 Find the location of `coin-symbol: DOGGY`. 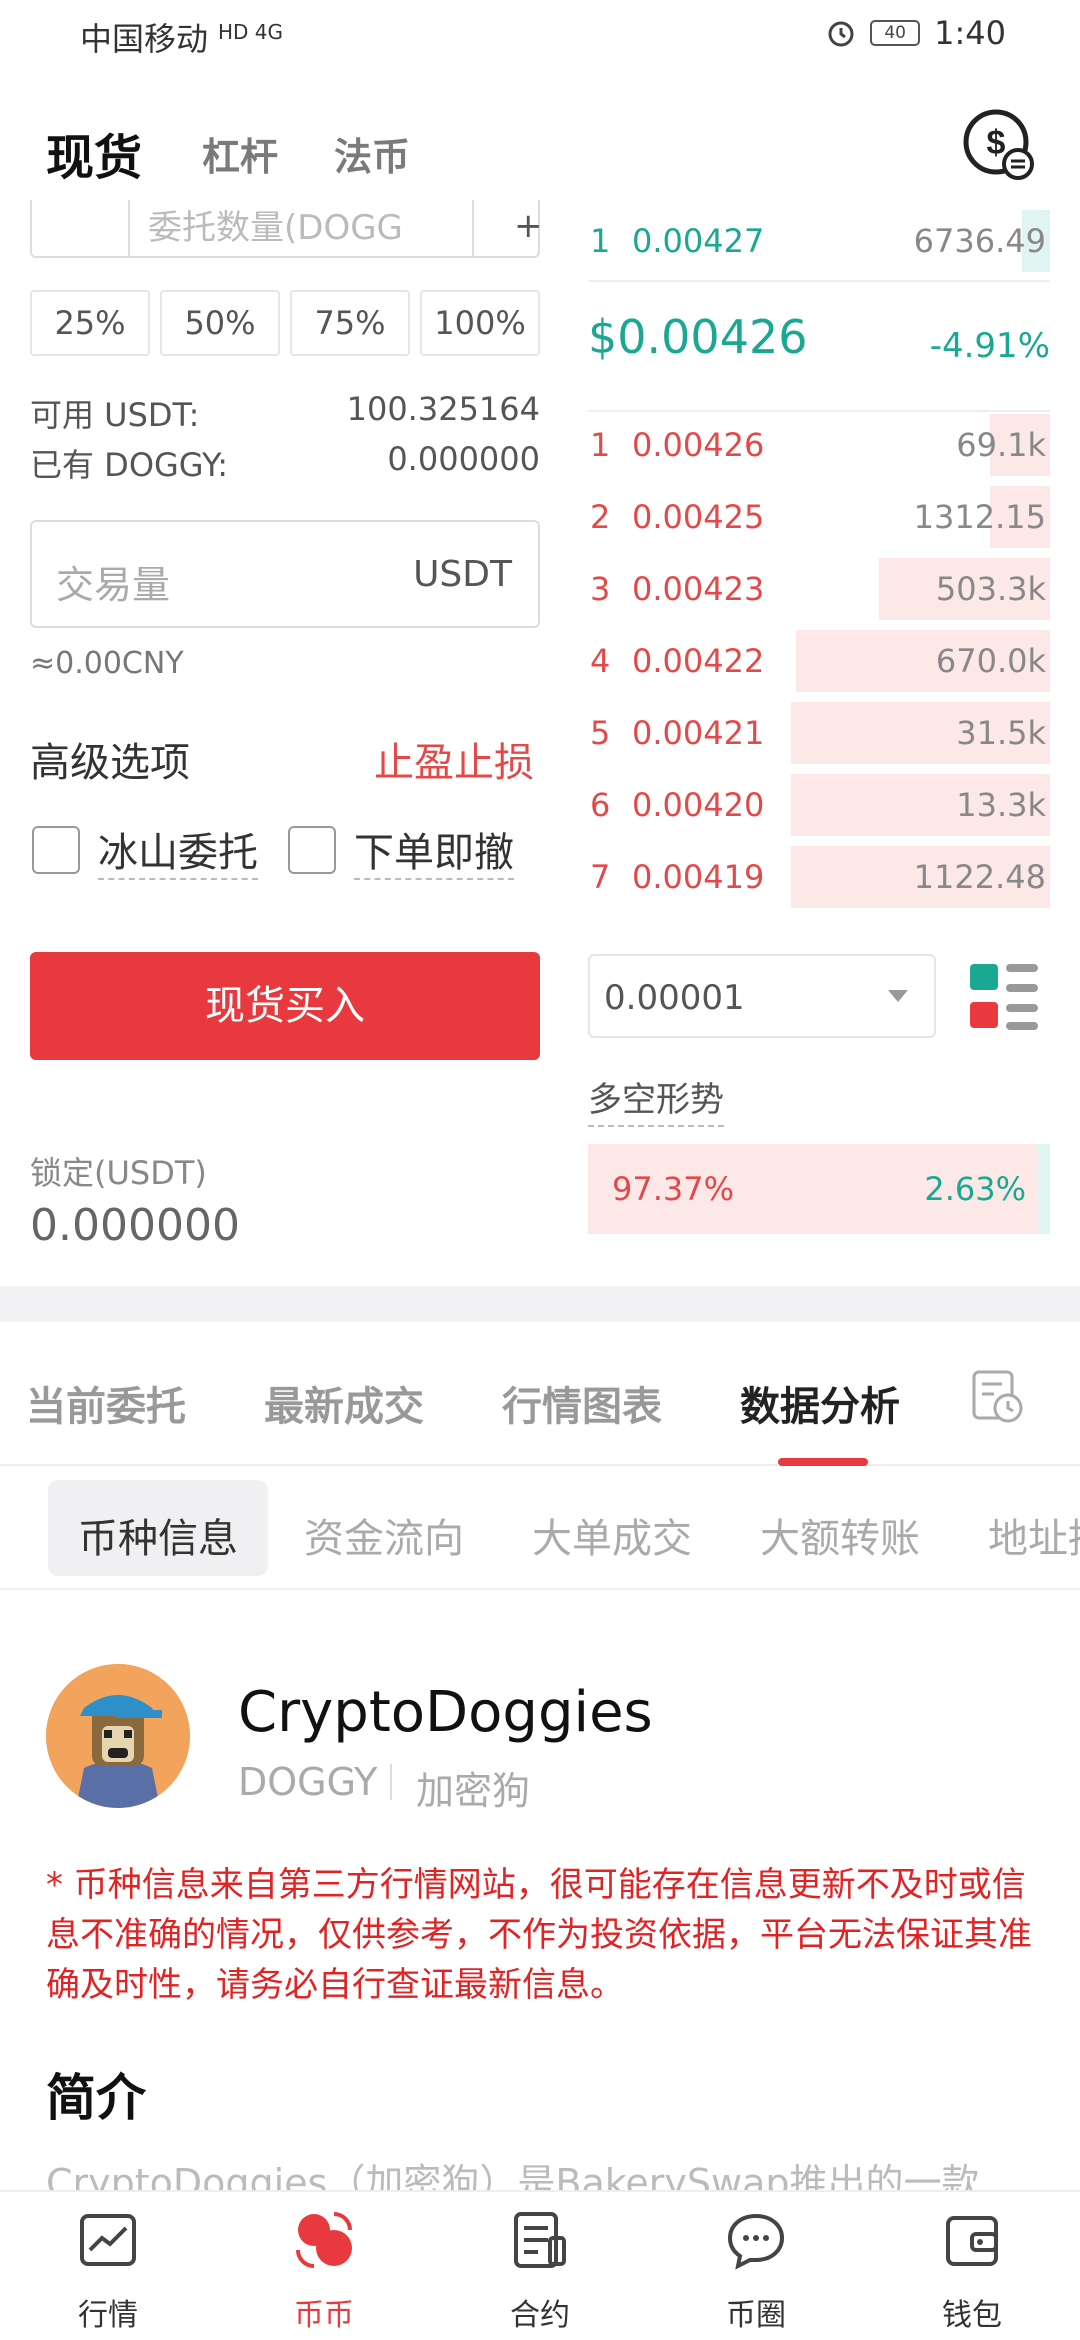

coin-symbol: DOGGY is located at coordinates (308, 1782).